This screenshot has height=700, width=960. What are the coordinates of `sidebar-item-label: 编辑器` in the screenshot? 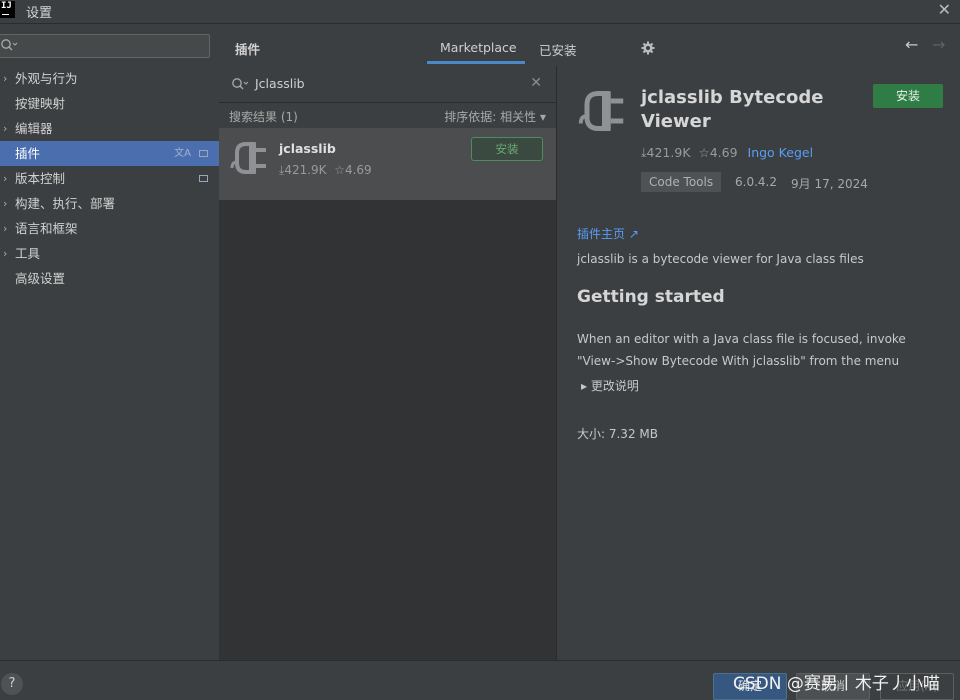 It's located at (34, 128).